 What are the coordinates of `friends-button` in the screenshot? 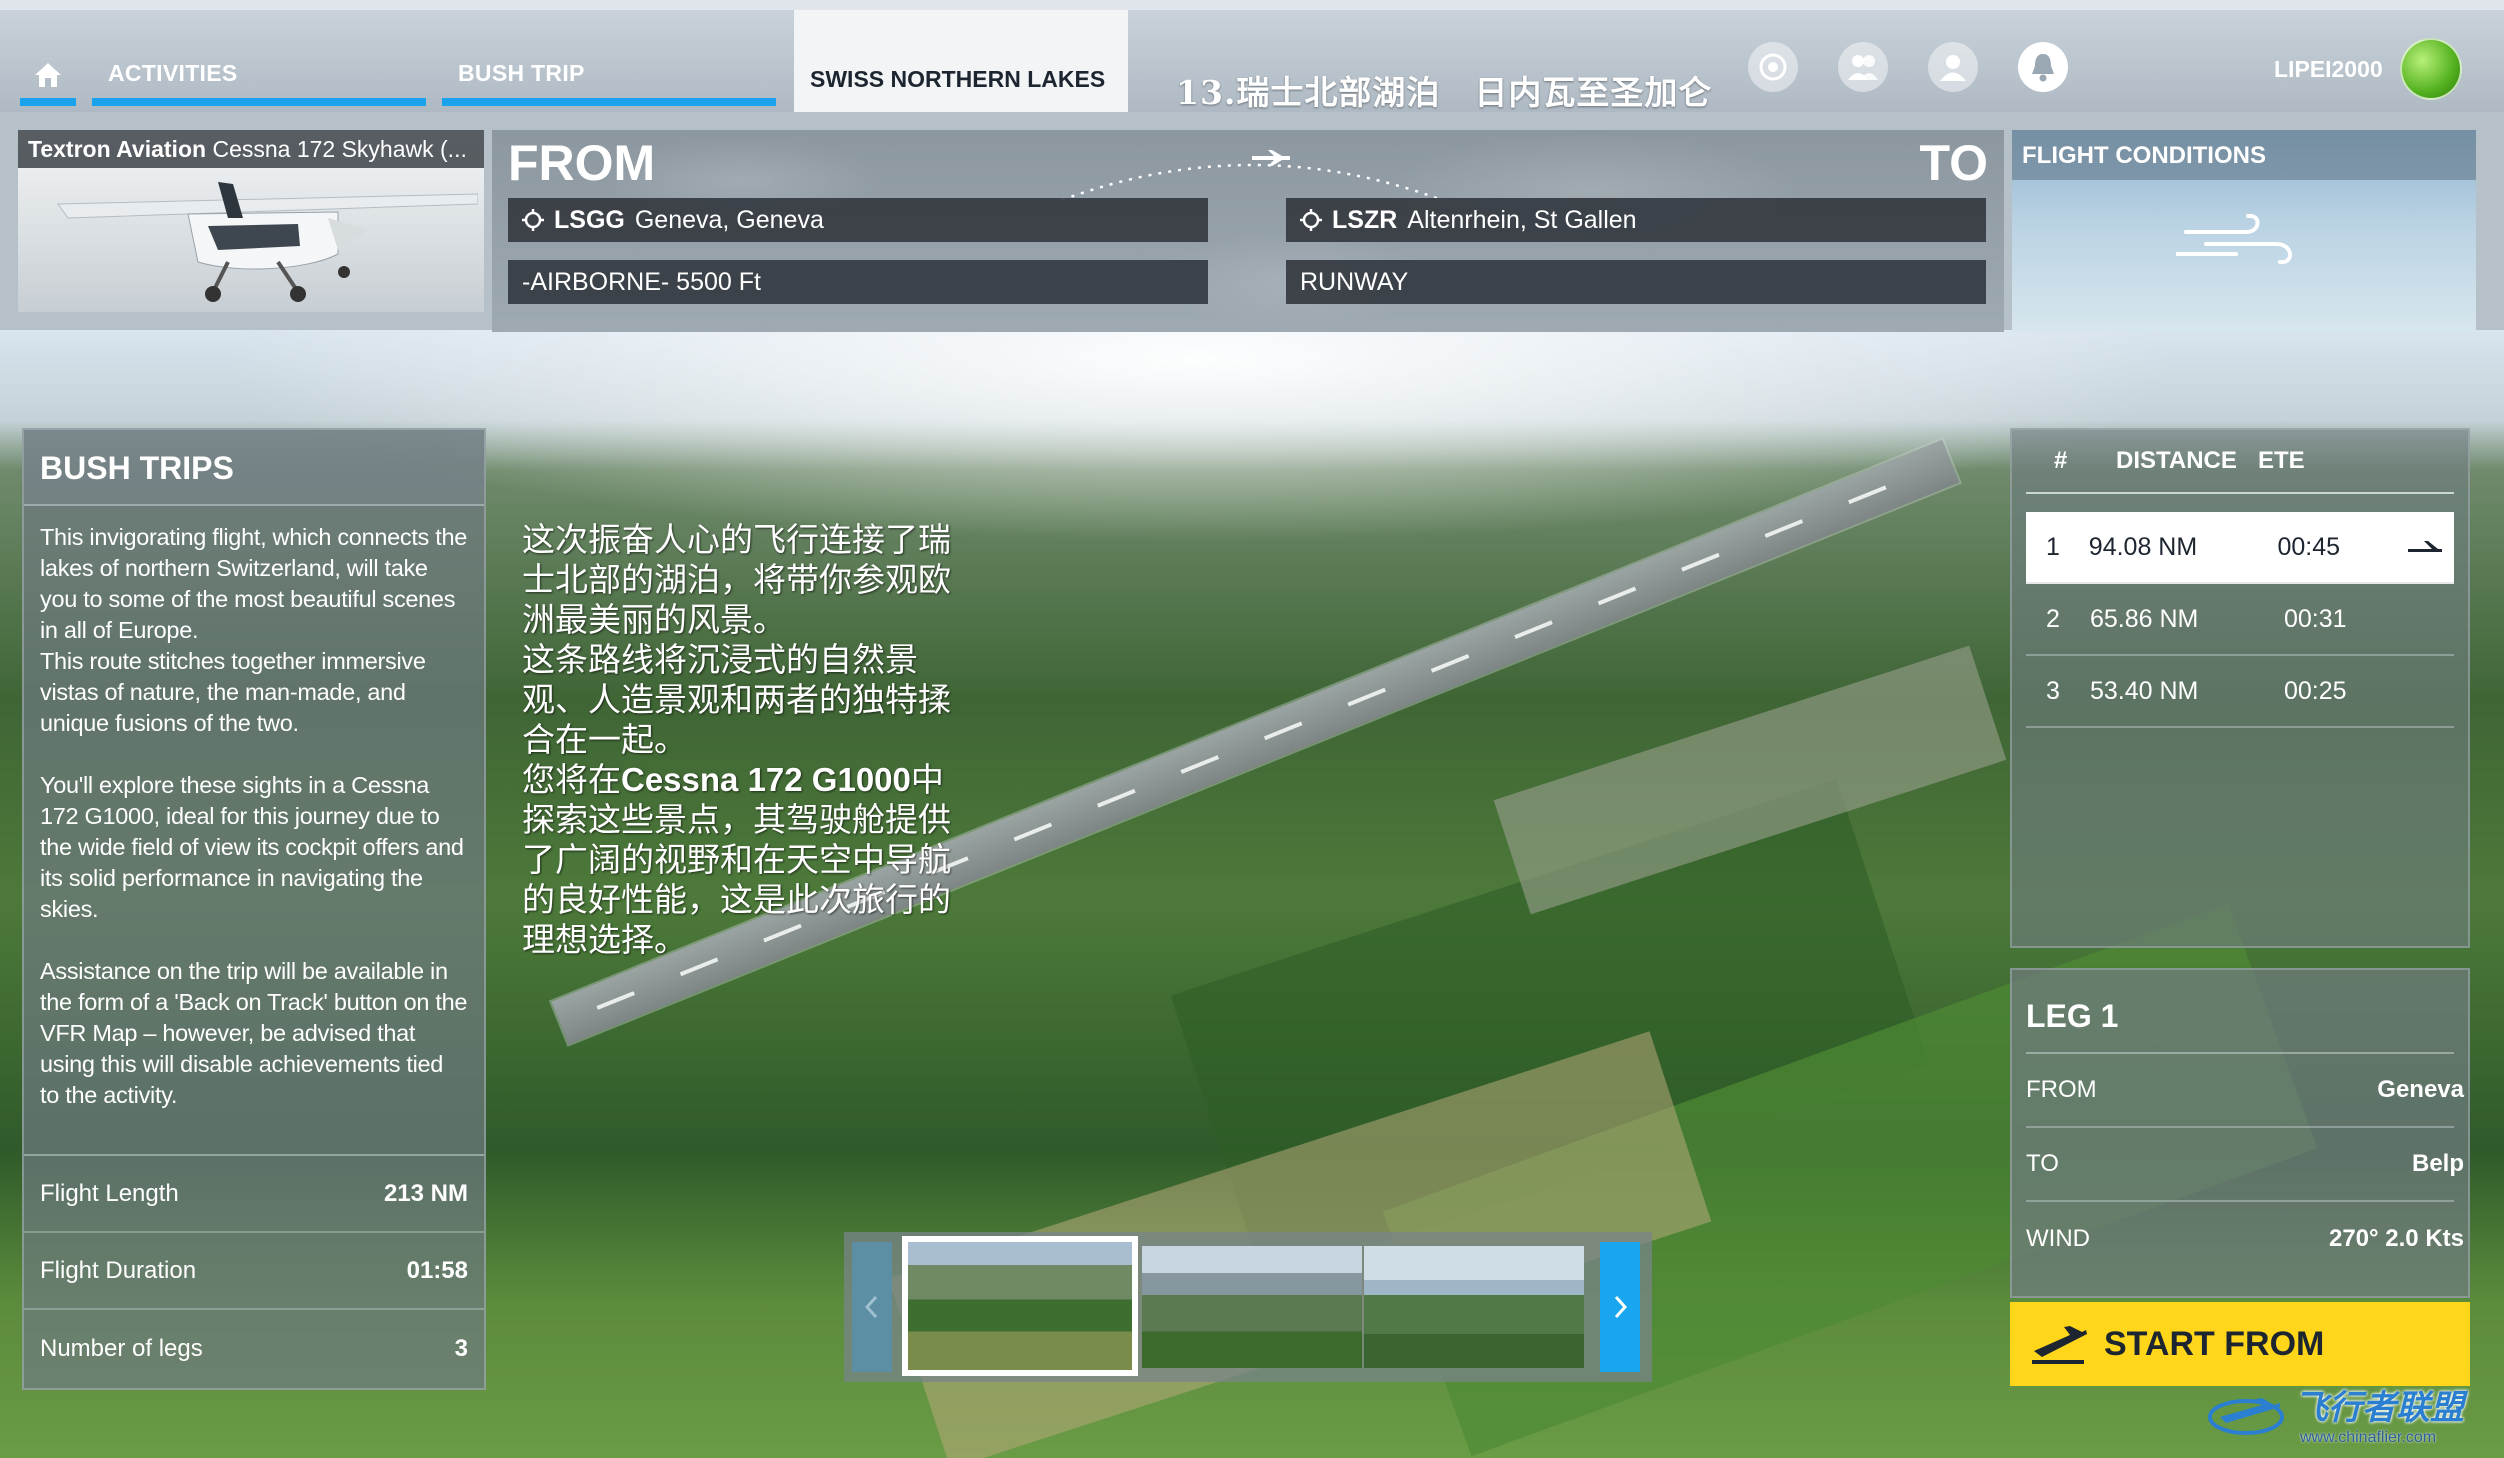 It's located at (1863, 67).